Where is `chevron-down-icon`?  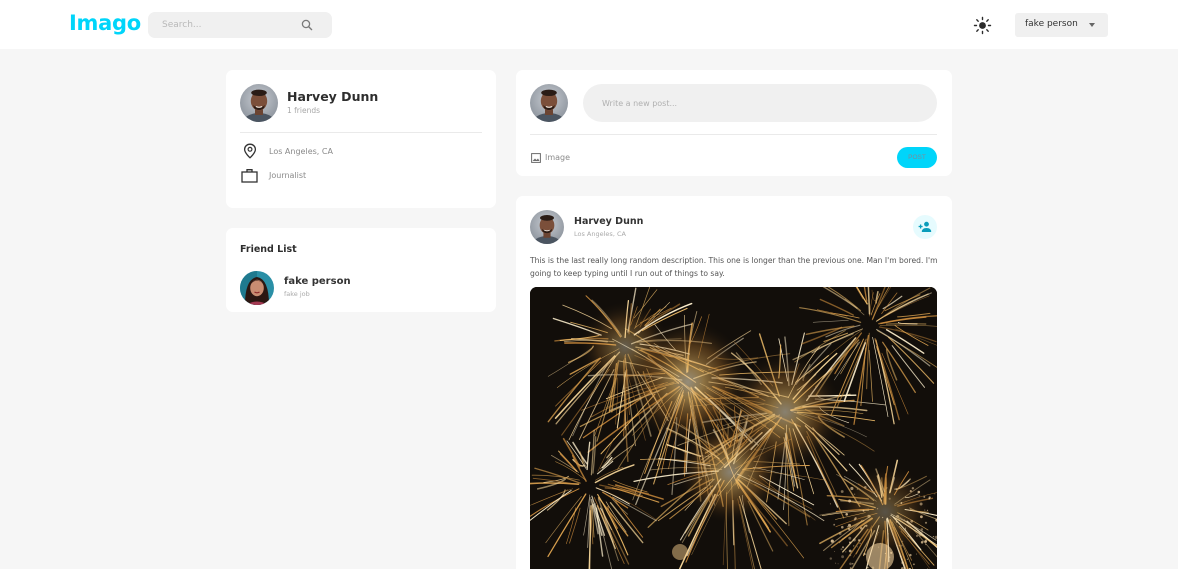 chevron-down-icon is located at coordinates (1092, 25).